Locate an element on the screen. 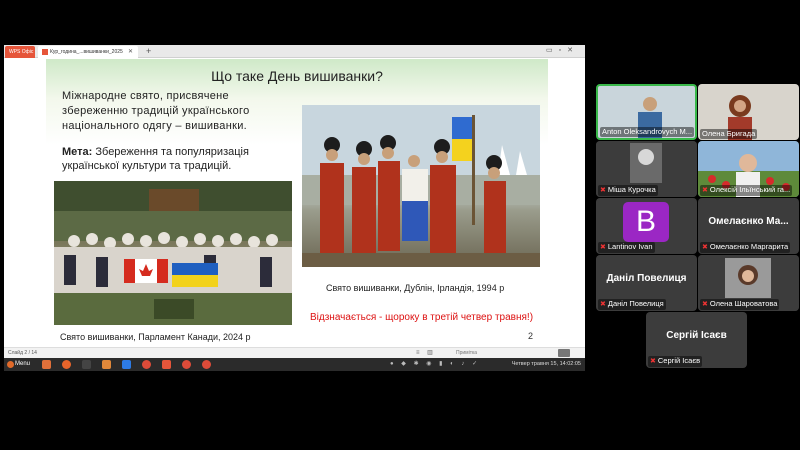  participant-tile-7: Даніл Повелиця ✖ Даніл Повелиця is located at coordinates (646, 283).